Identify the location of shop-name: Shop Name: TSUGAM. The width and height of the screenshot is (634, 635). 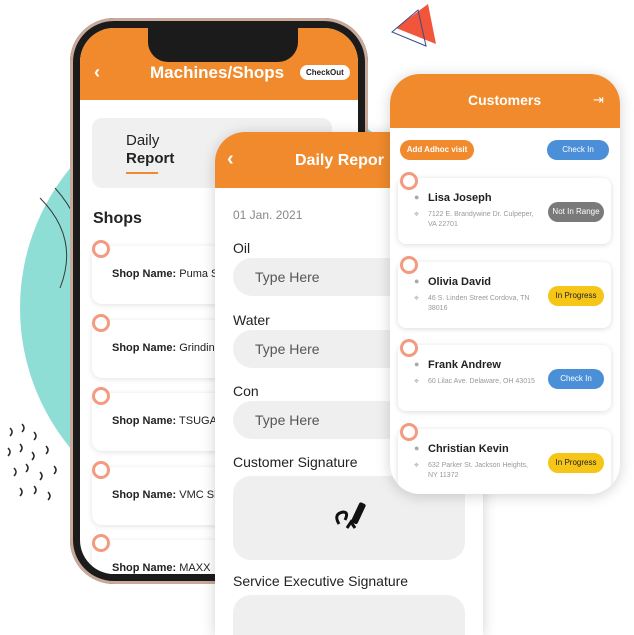
(169, 421).